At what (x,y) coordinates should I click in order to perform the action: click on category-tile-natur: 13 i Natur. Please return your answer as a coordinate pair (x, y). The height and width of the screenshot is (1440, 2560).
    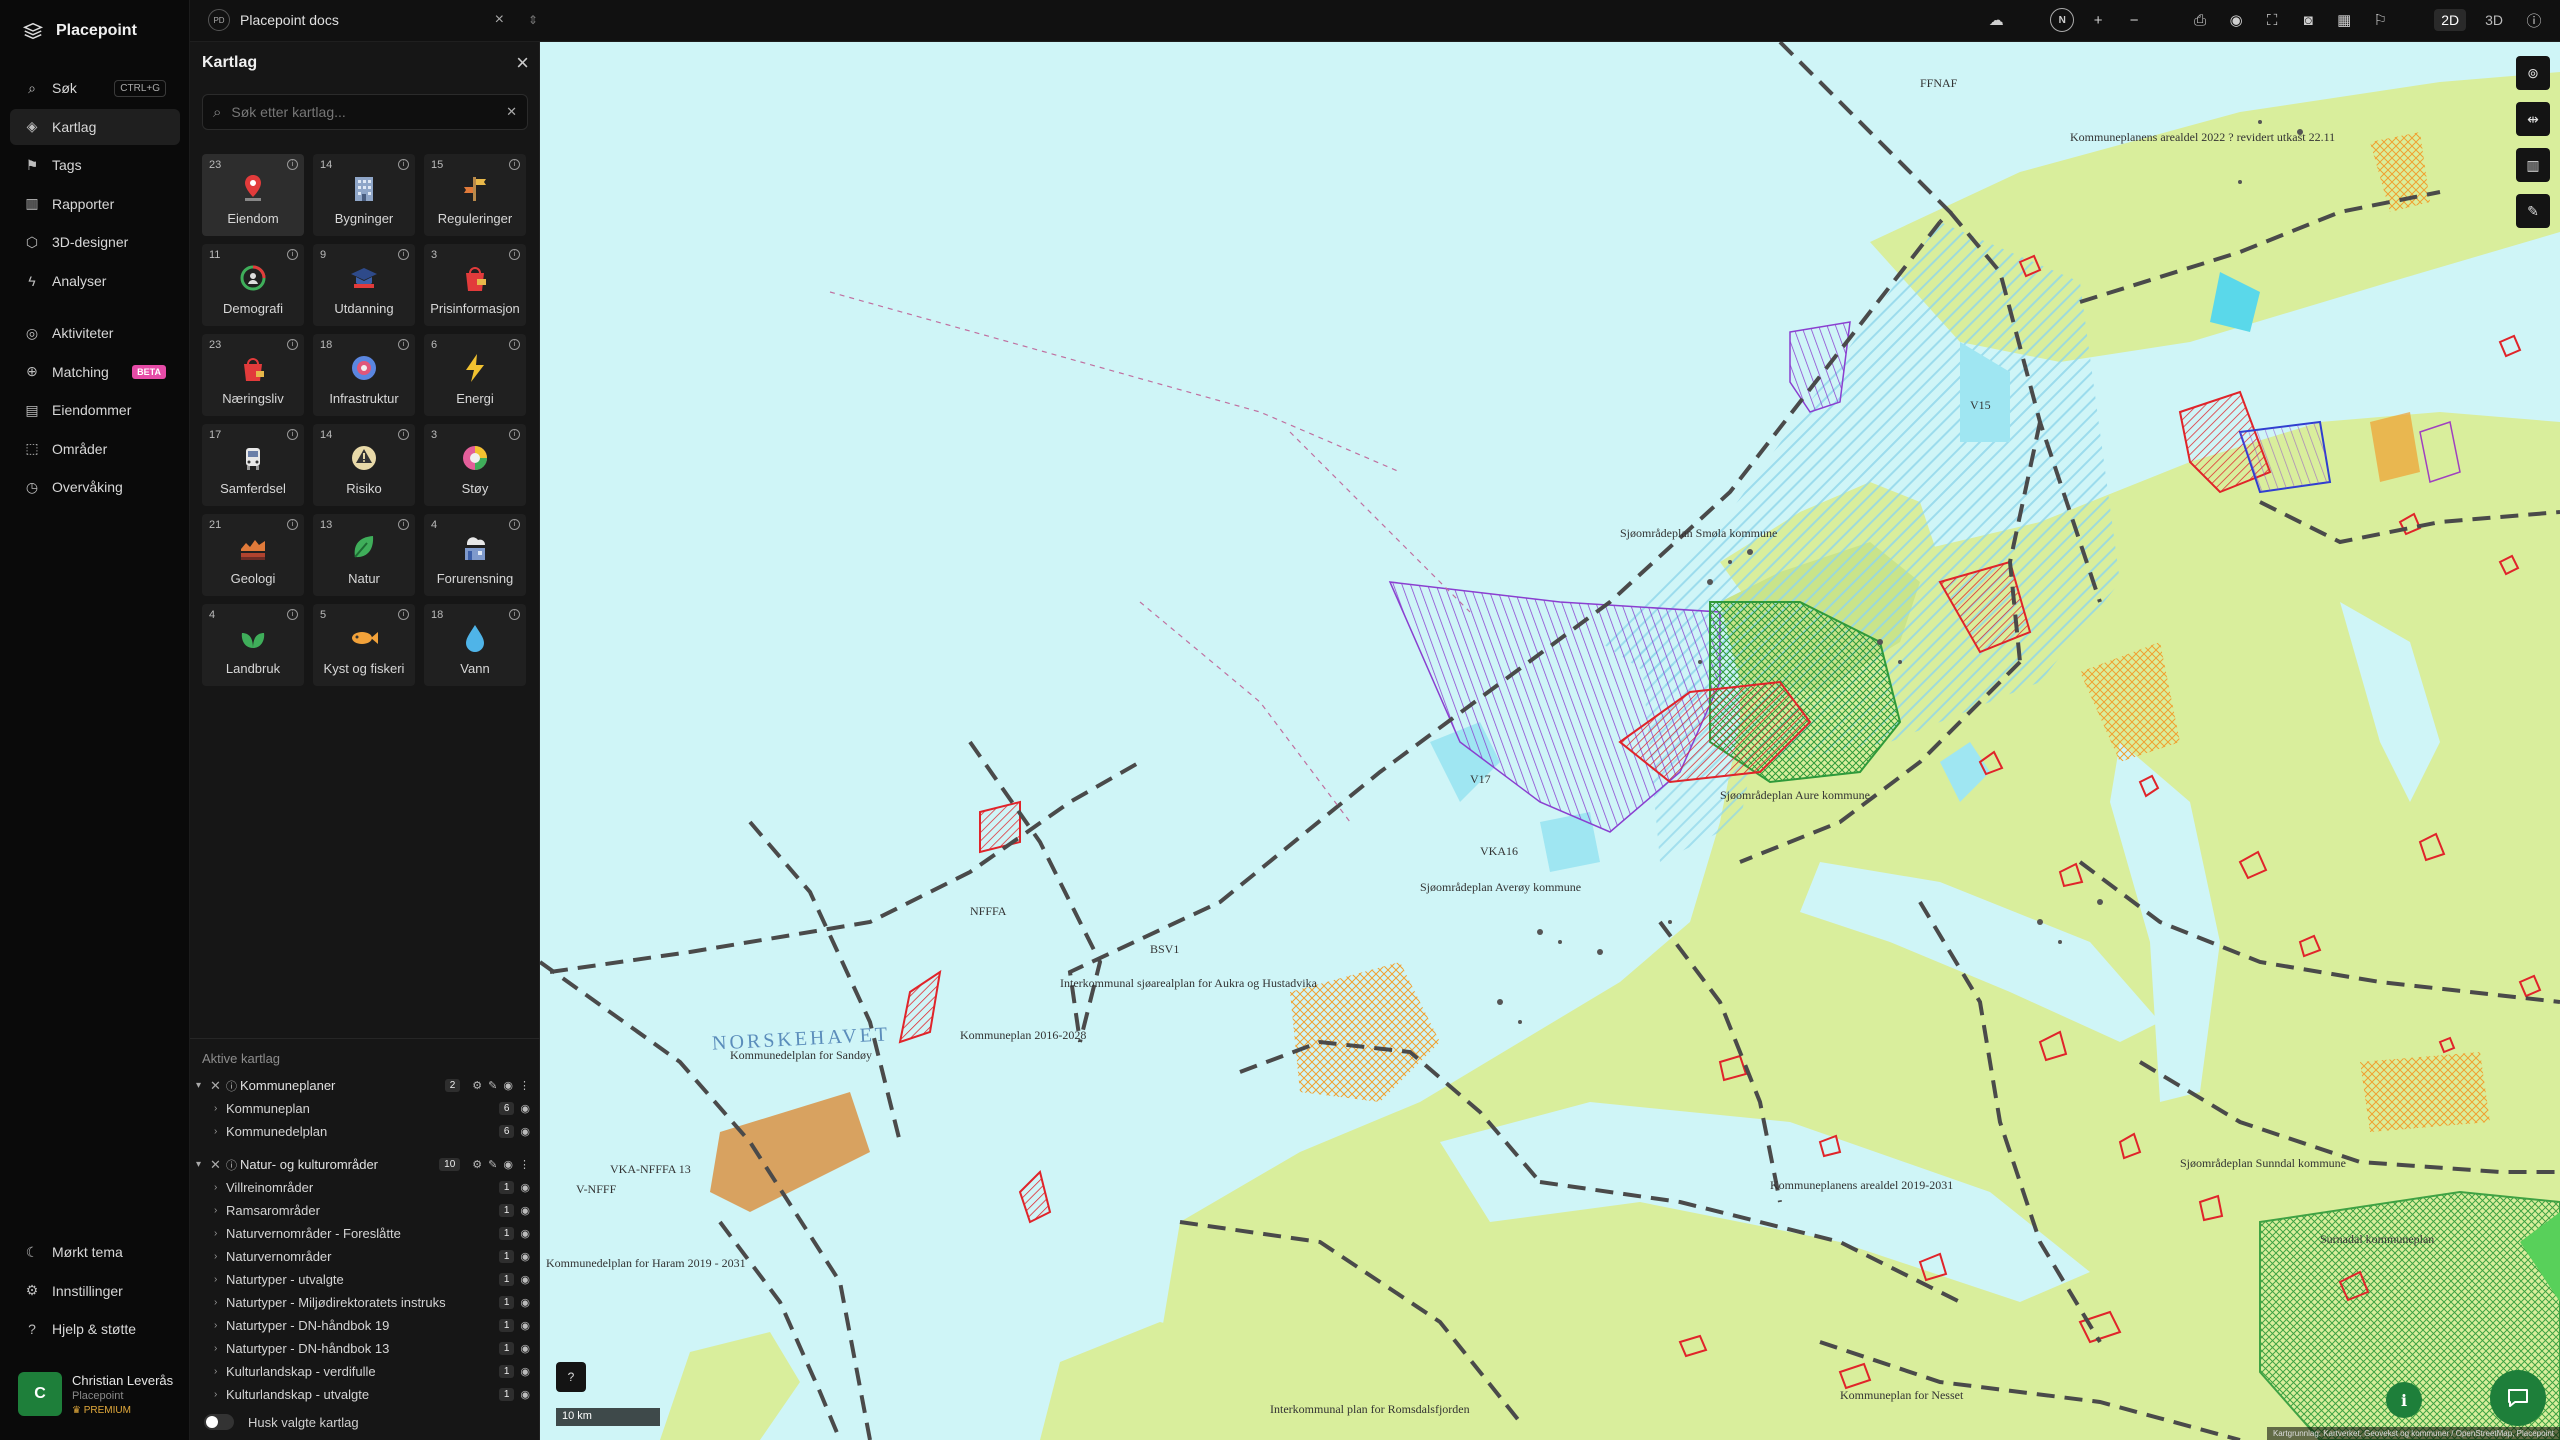
    Looking at the image, I should click on (364, 555).